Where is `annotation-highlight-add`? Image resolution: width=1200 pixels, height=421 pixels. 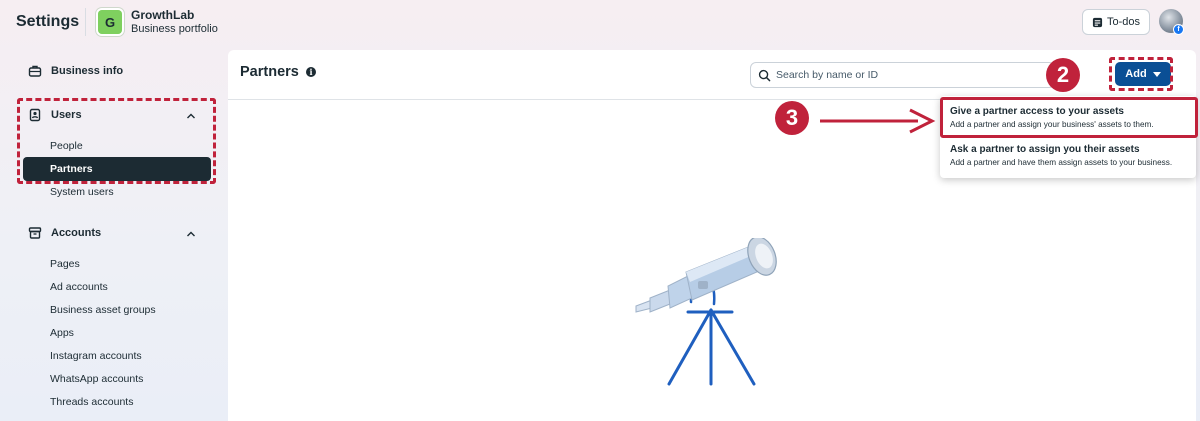
annotation-highlight-add is located at coordinates (1141, 74).